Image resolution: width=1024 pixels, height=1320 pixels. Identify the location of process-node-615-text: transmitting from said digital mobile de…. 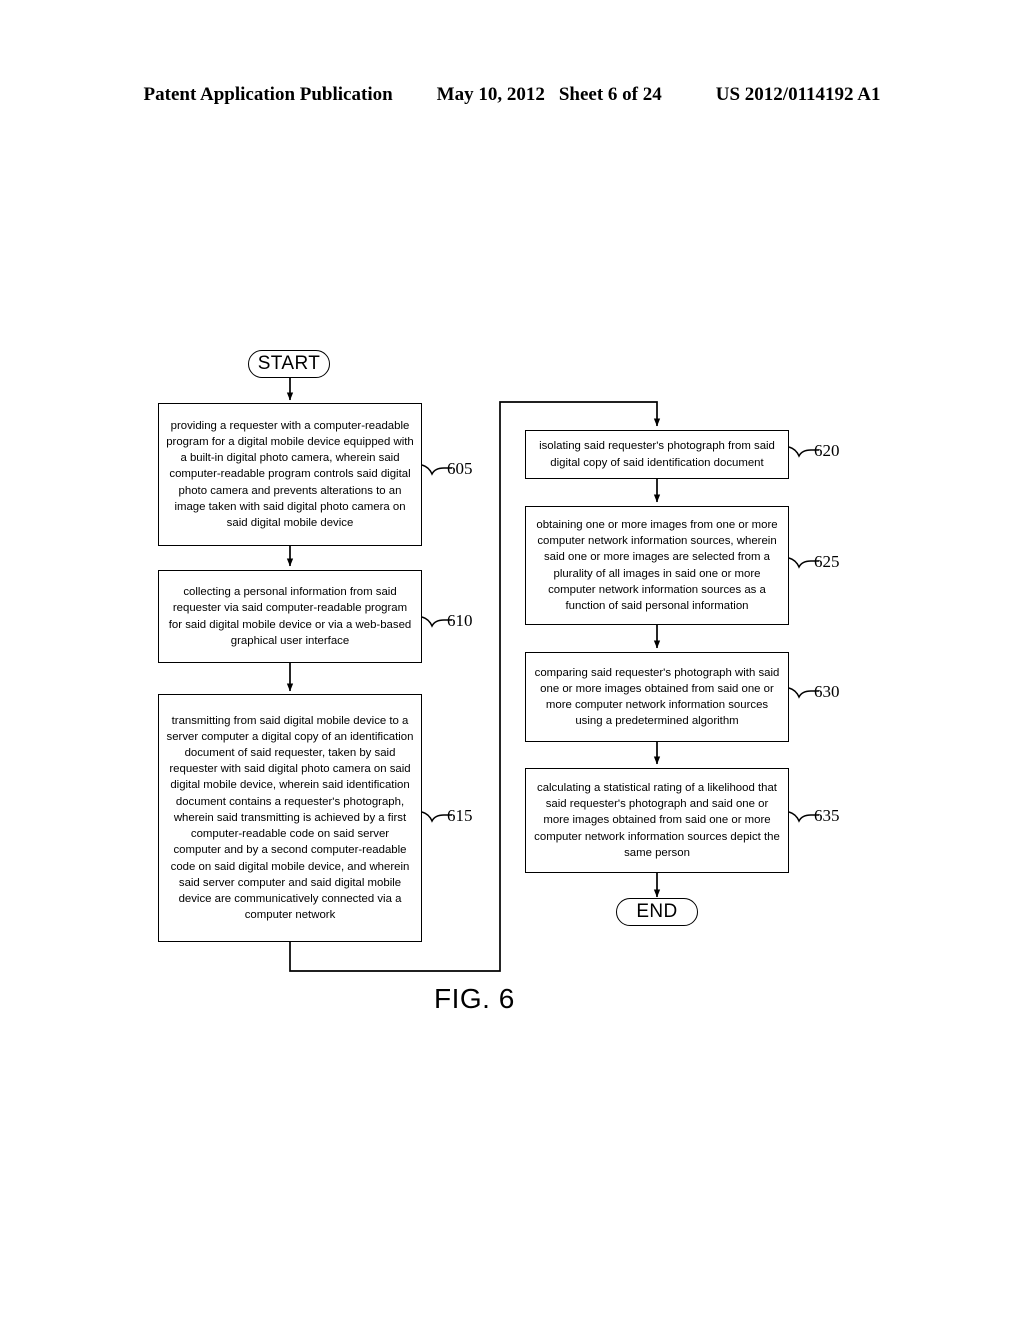
(290, 818).